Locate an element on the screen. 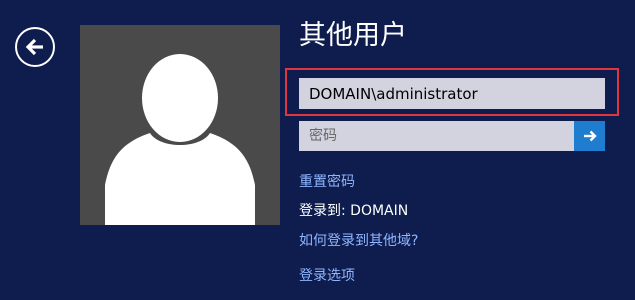 This screenshot has width=635, height=300. reset-password-link: 重置密码 is located at coordinates (327, 182).